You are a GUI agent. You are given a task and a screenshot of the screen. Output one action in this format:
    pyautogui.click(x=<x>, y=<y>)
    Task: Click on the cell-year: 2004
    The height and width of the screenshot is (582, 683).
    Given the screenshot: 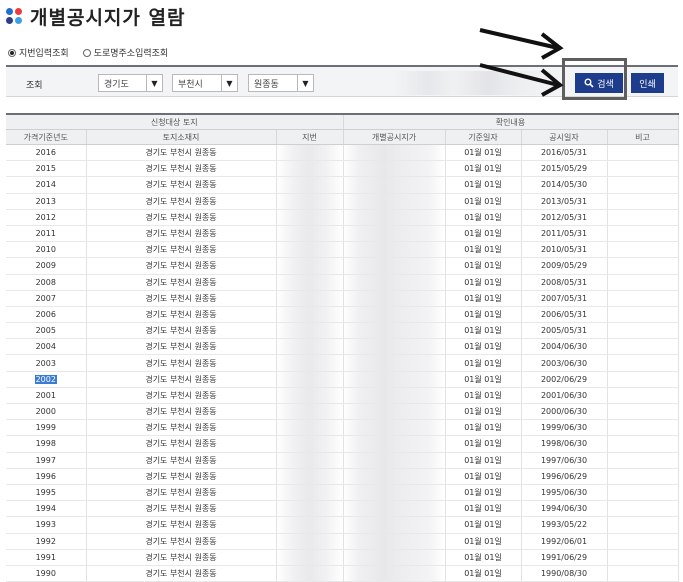 What is the action you would take?
    pyautogui.click(x=46, y=347)
    